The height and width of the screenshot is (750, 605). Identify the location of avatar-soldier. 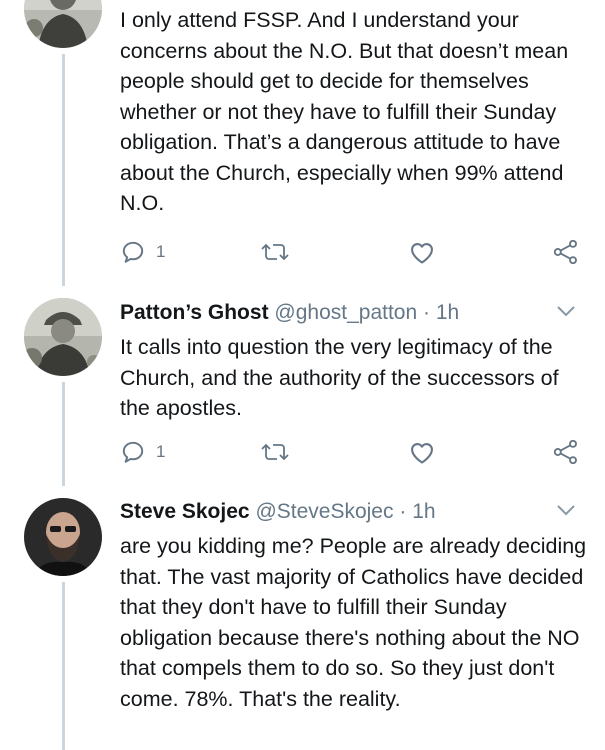
(63, 24).